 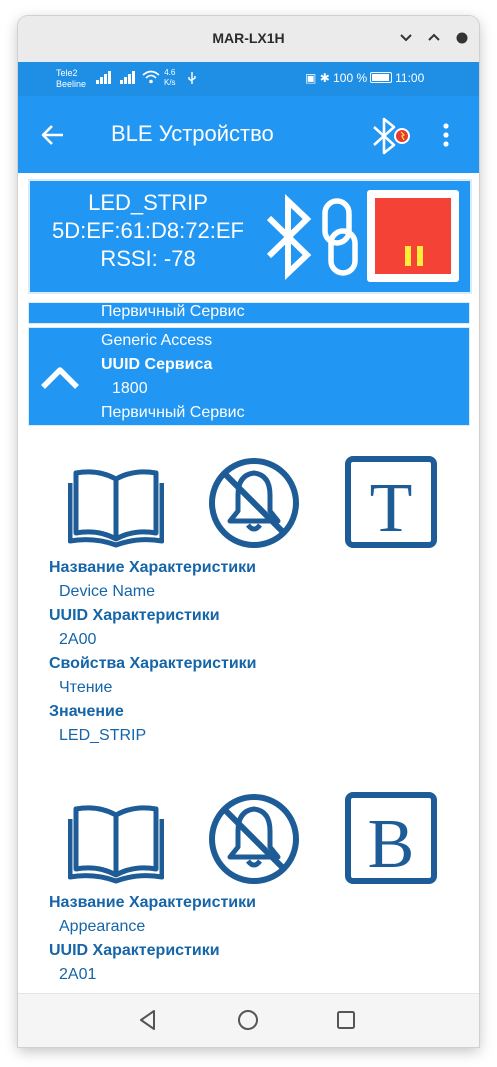 What do you see at coordinates (324, 78) in the screenshot?
I see `bluetooth-status-icon: ✱` at bounding box center [324, 78].